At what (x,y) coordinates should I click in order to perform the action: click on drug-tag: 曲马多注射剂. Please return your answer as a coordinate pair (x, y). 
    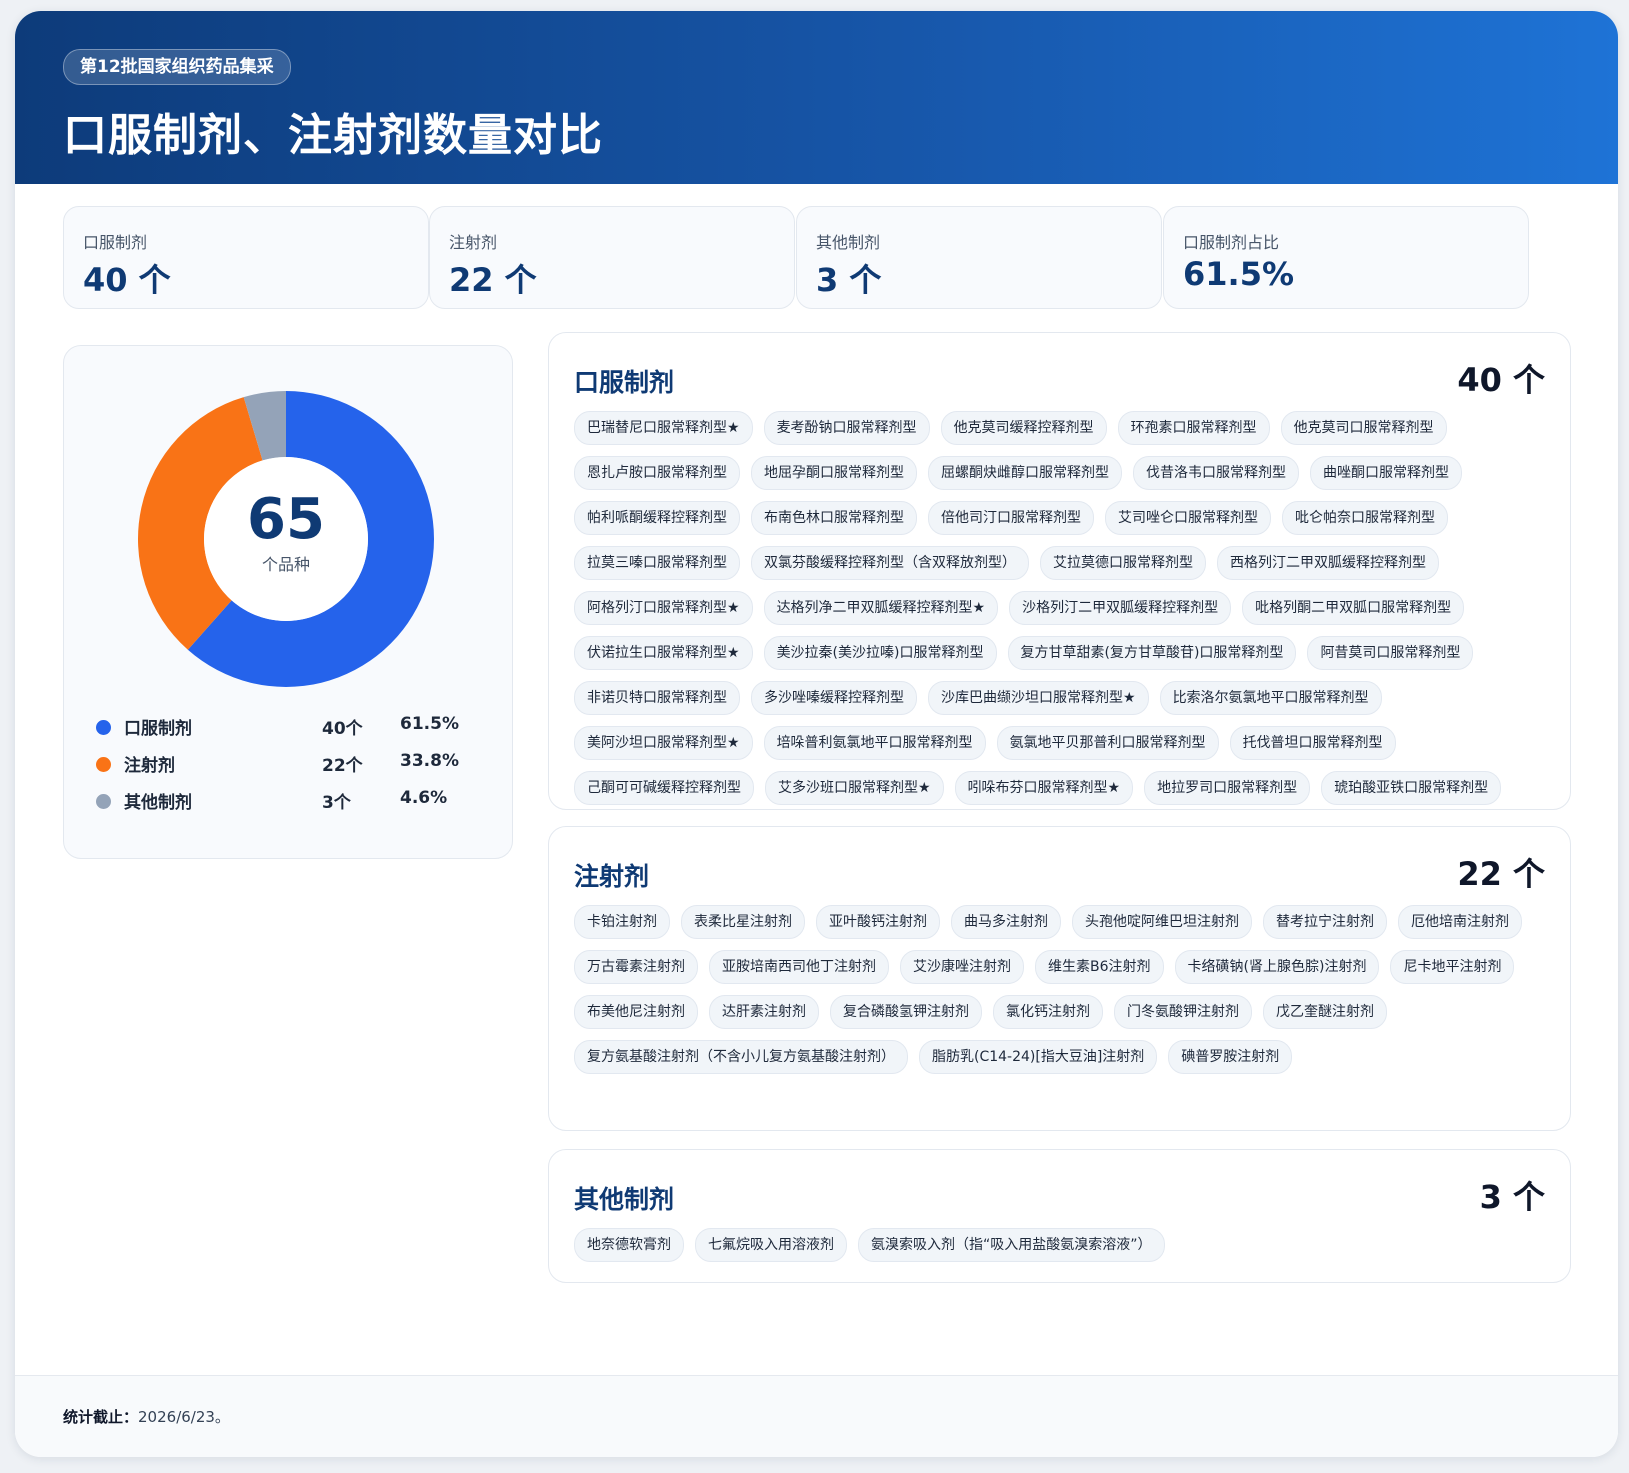
    Looking at the image, I should click on (1006, 922).